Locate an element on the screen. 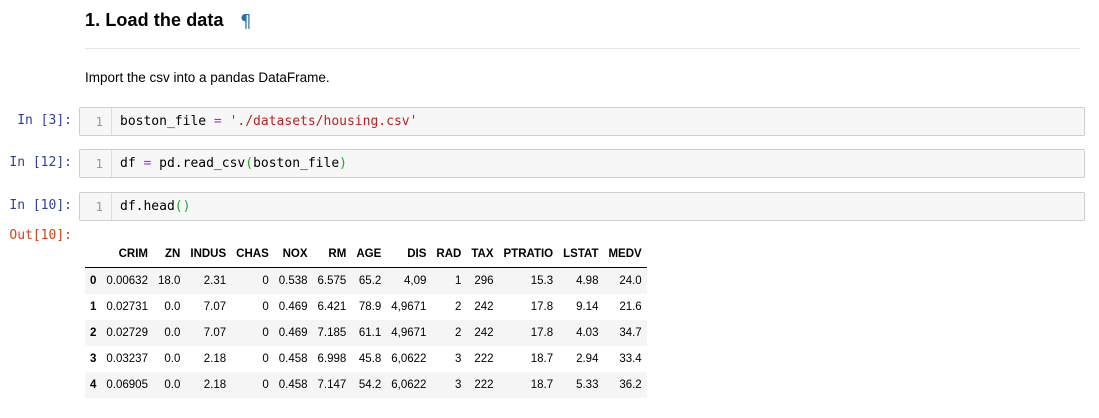 The width and height of the screenshot is (1099, 418). code-line: boston_file = './datasets/housing.csv' is located at coordinates (268, 121).